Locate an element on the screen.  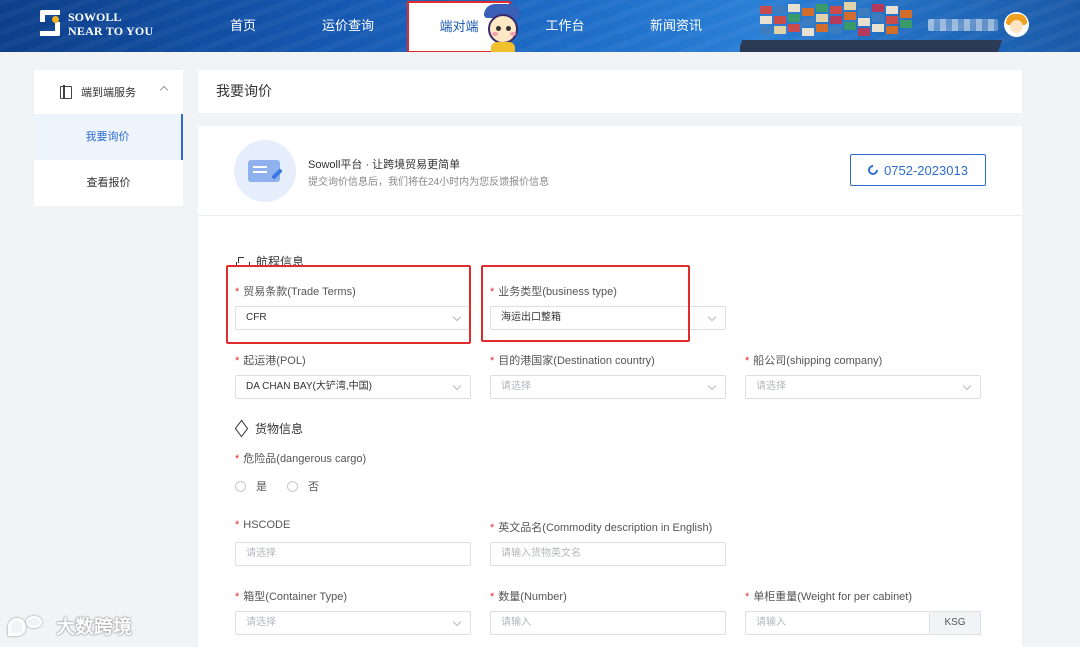
section-voyage-header: 航程信息 is located at coordinates (270, 261).